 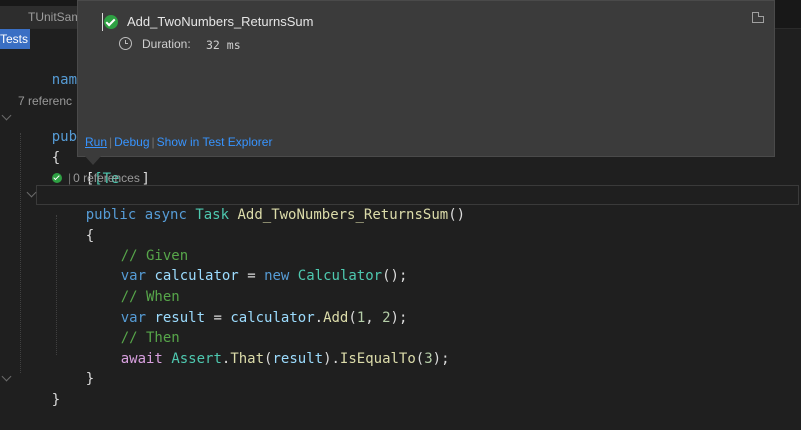 What do you see at coordinates (93, 160) in the screenshot?
I see `popup-pointer` at bounding box center [93, 160].